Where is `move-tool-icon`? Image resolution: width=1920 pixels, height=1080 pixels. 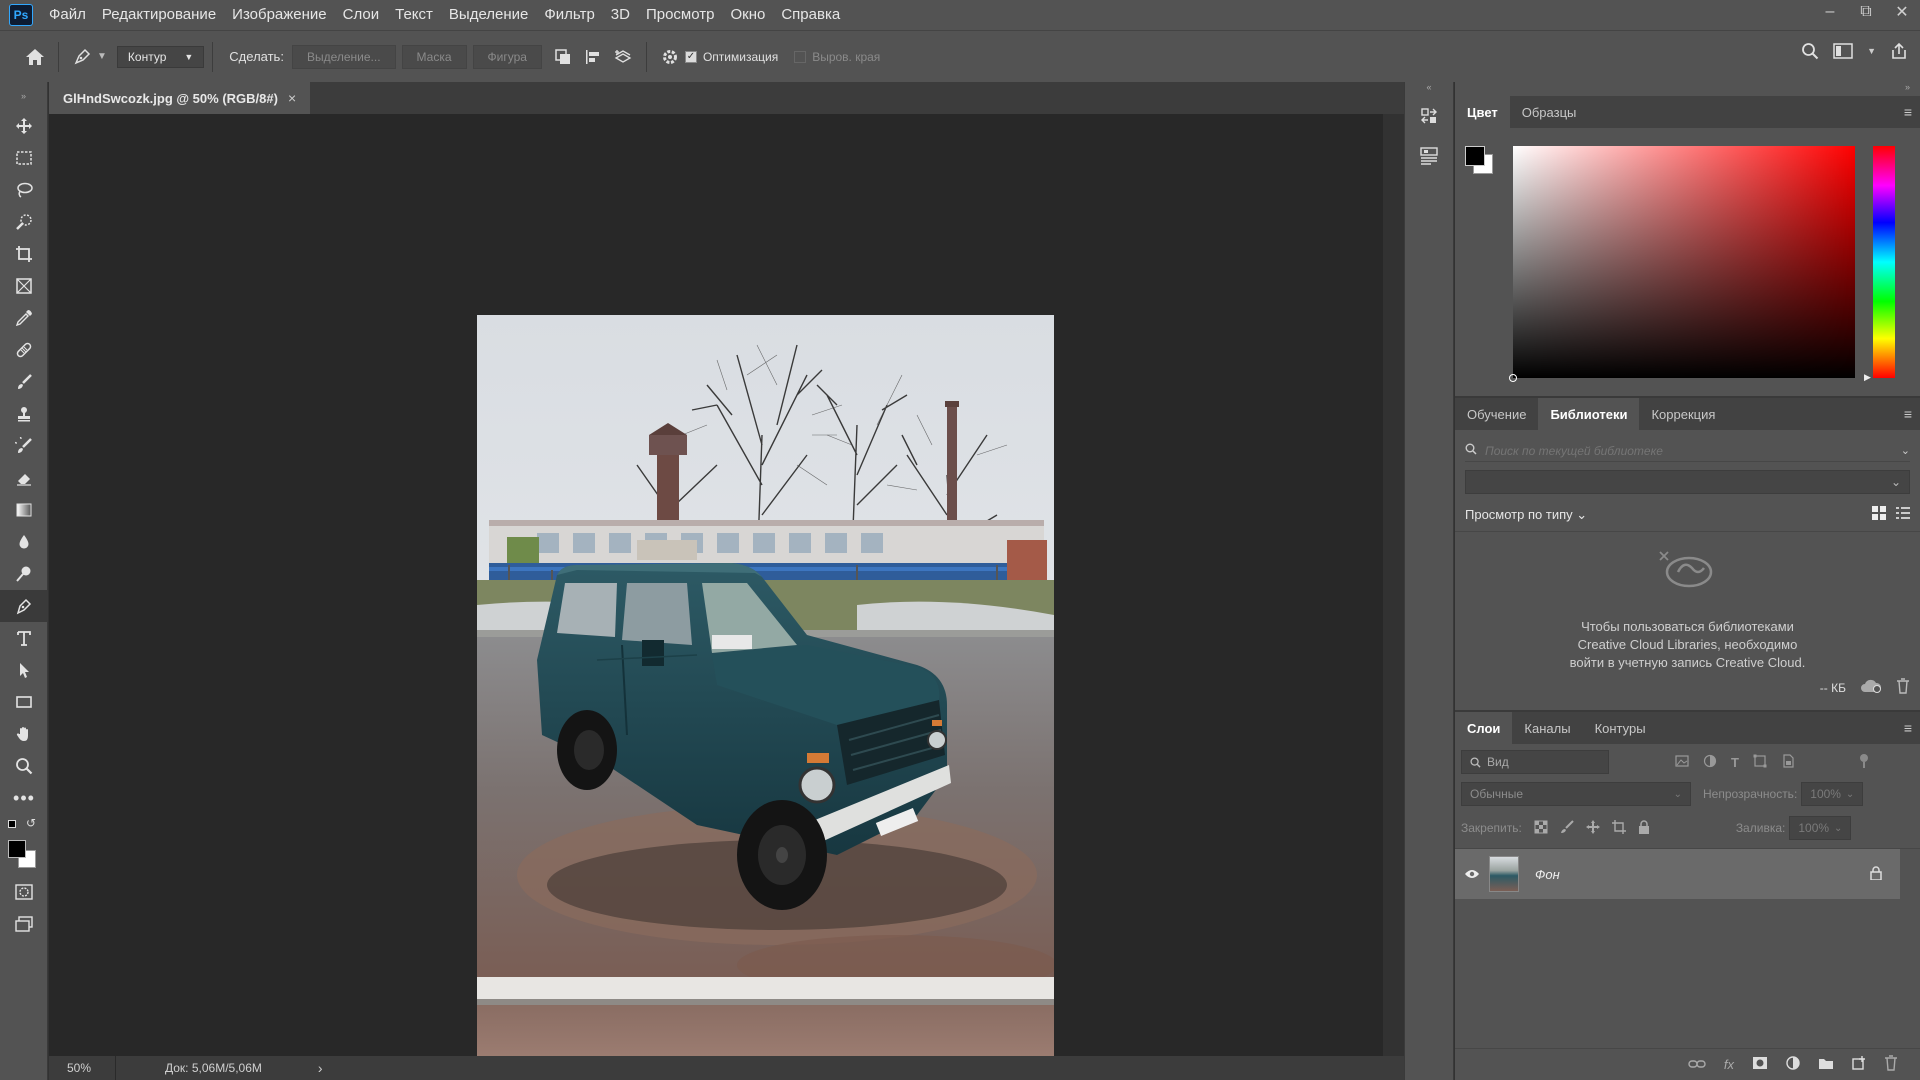 move-tool-icon is located at coordinates (24, 126).